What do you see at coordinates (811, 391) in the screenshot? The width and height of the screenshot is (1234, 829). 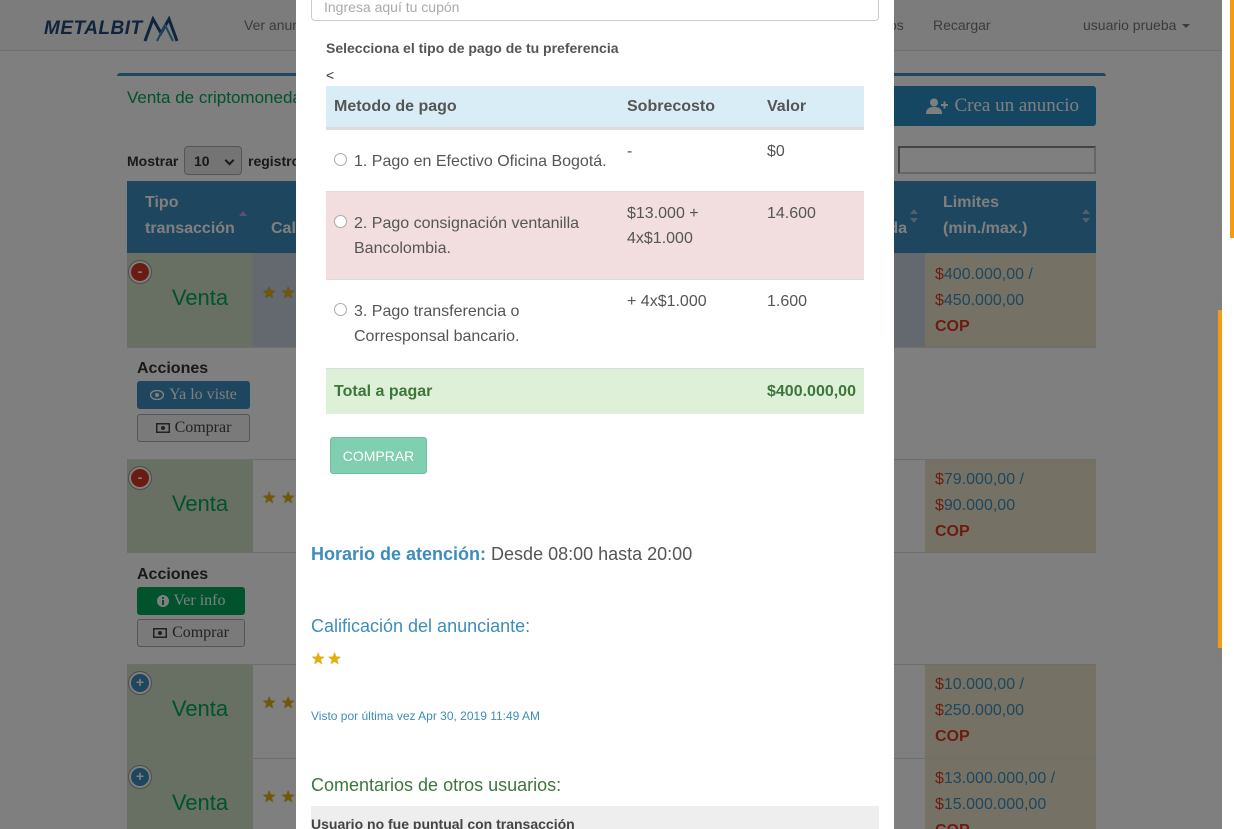 I see `total-value: $400.000,00` at bounding box center [811, 391].